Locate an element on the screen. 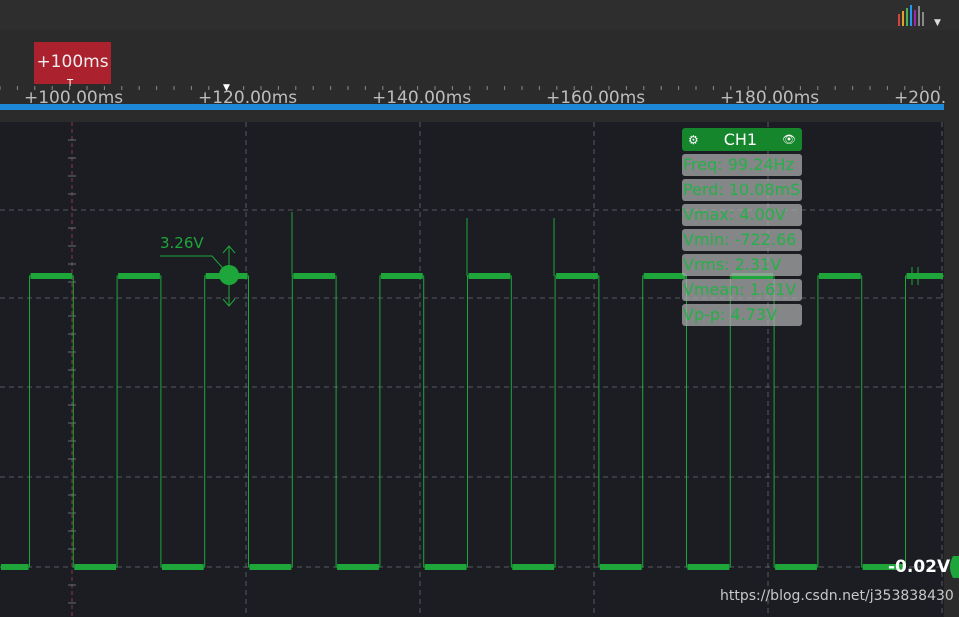  eye-icon: 👁 is located at coordinates (789, 139).